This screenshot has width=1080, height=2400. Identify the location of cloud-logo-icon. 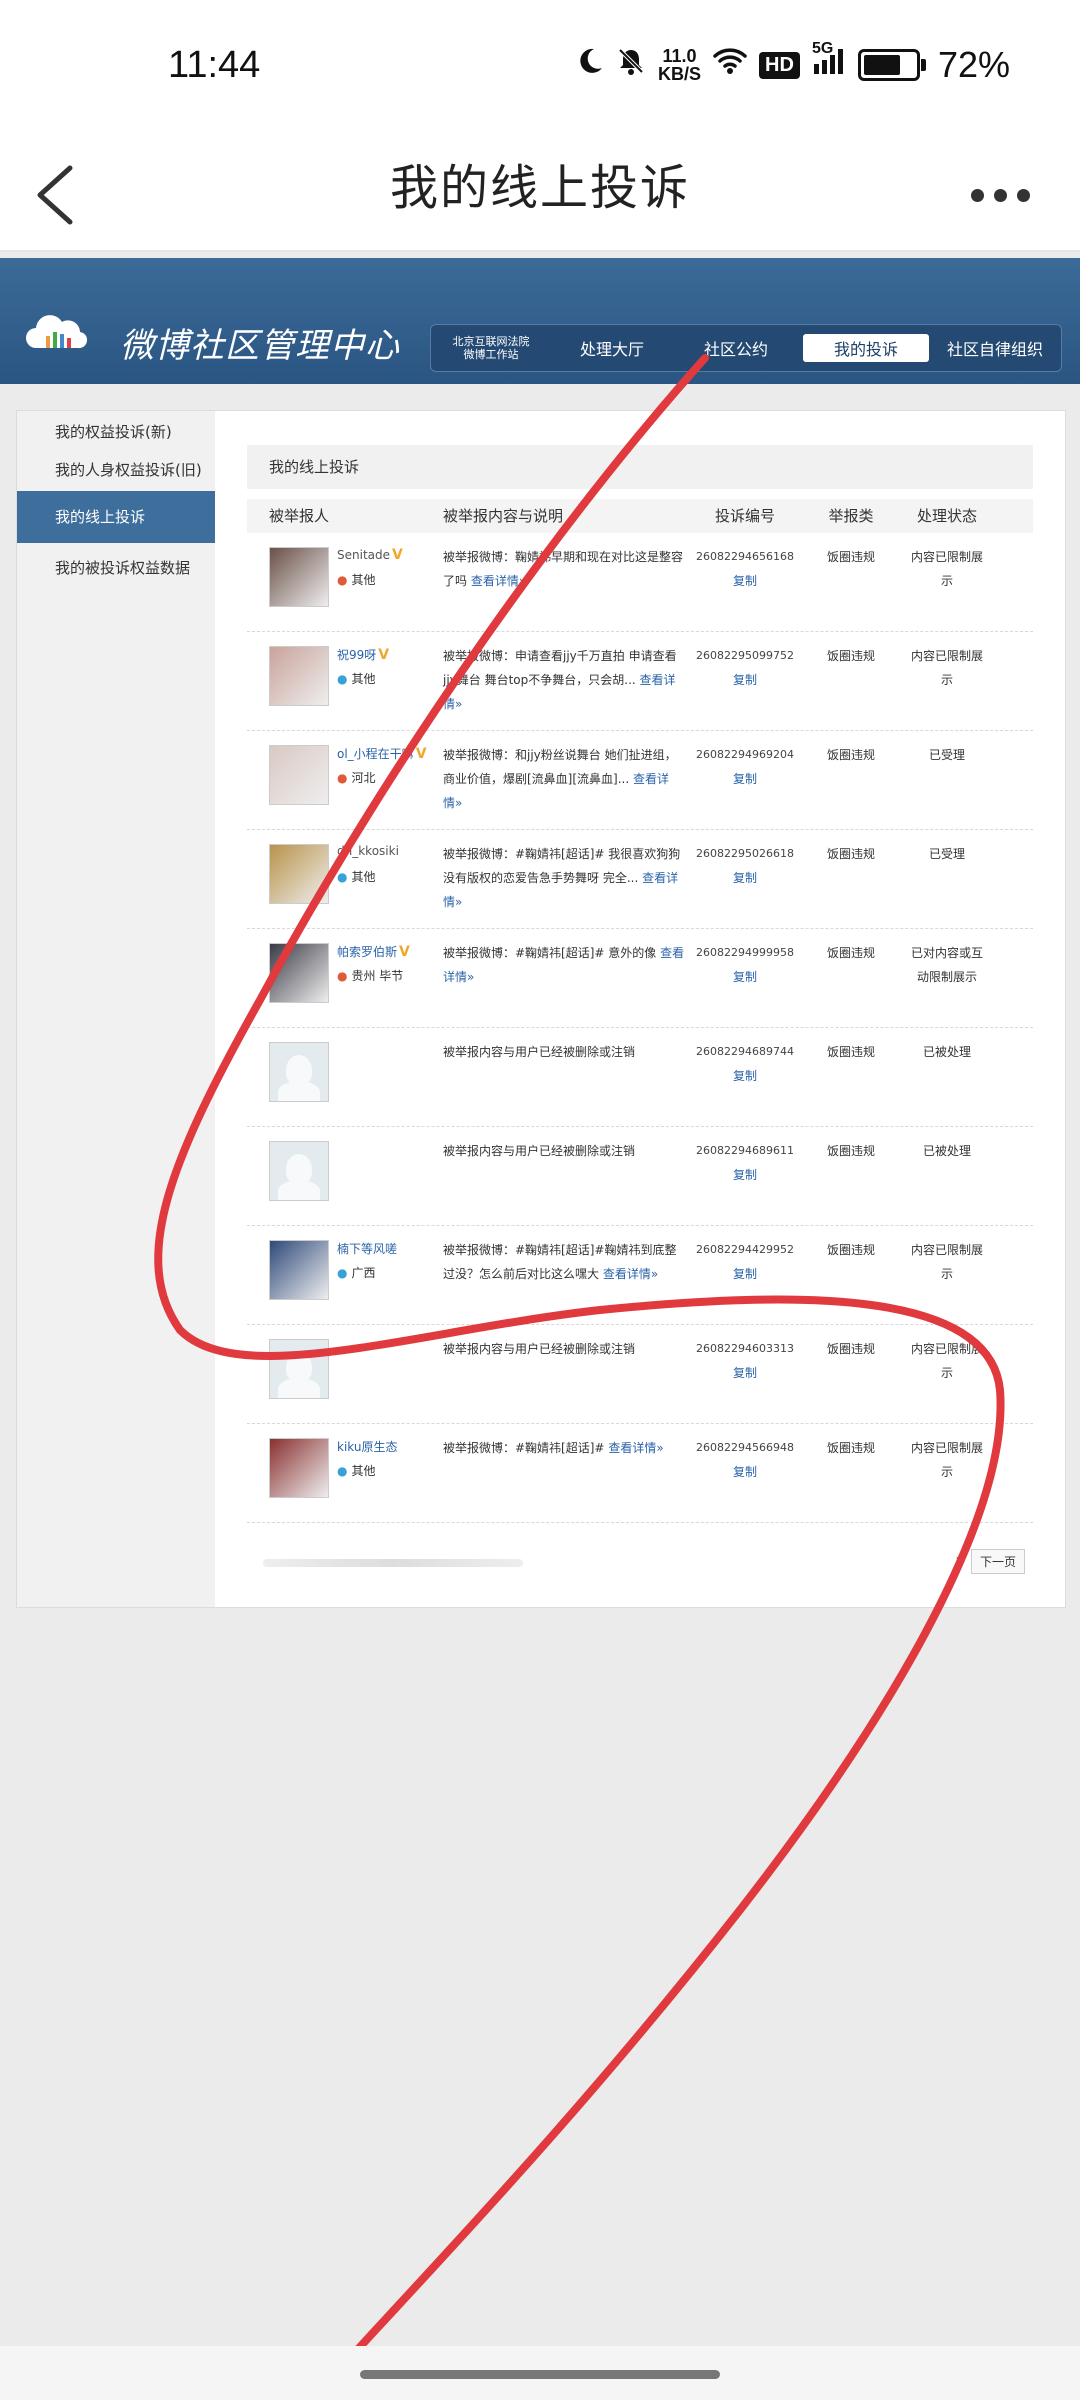
(57, 333).